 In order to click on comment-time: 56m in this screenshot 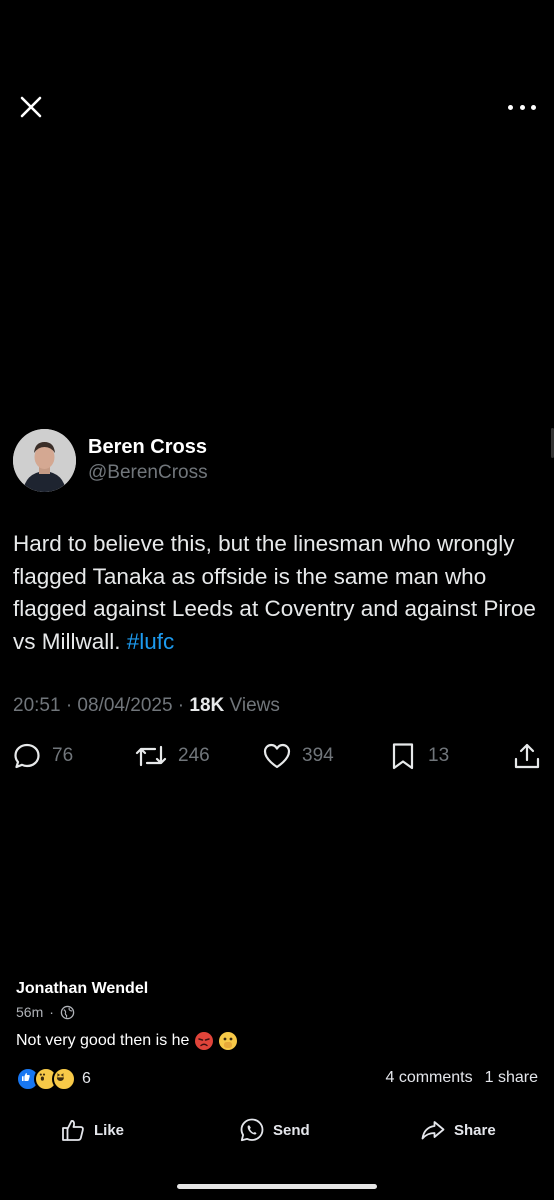, I will do `click(29, 1012)`.